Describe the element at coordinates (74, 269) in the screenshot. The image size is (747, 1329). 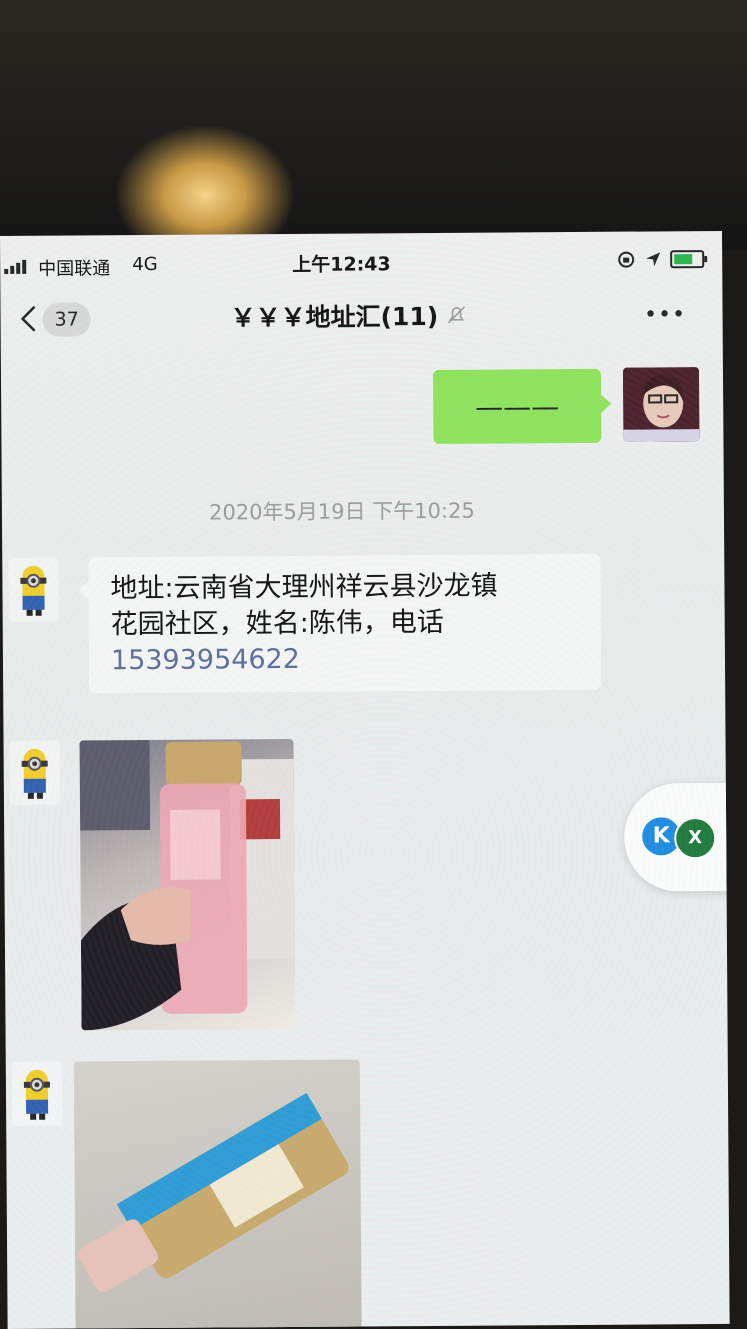
I see `carrier-name: 中国联通` at that location.